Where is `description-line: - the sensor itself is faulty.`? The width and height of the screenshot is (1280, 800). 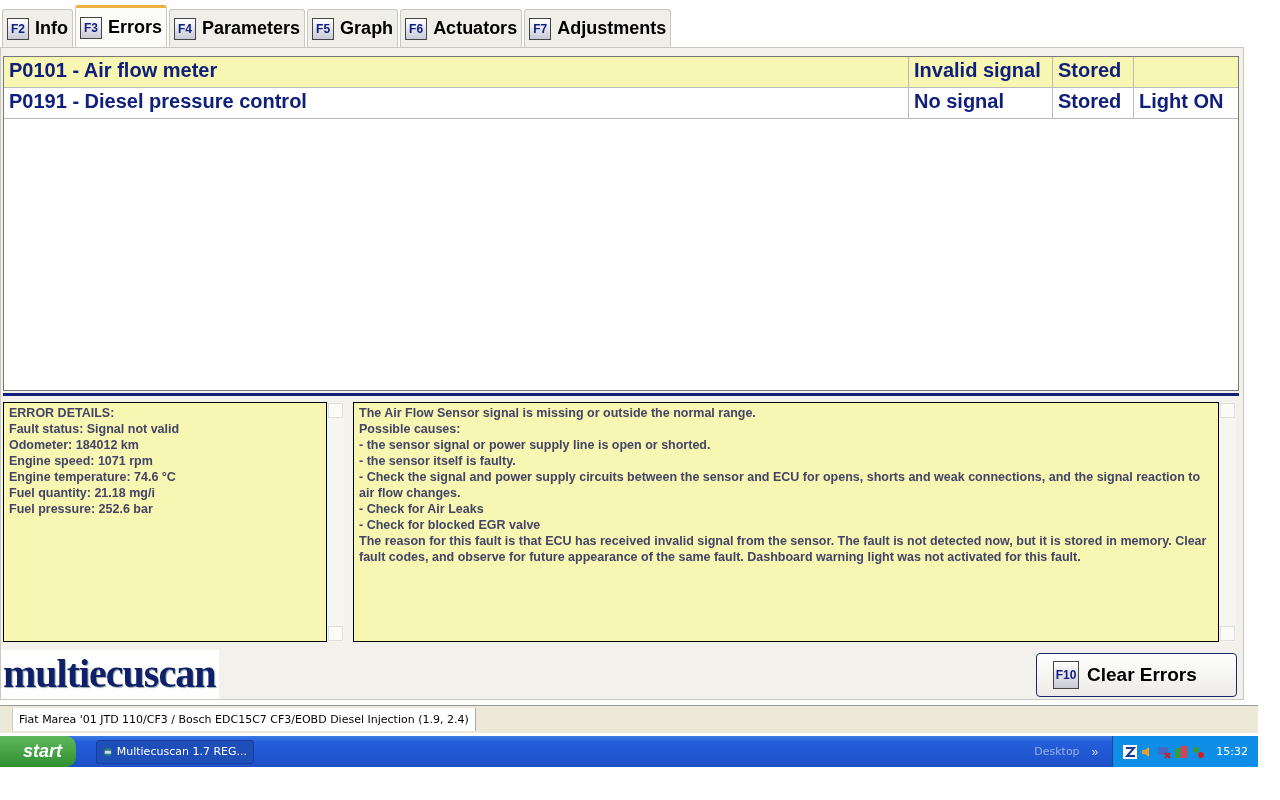
description-line: - the sensor itself is faulty. is located at coordinates (438, 460).